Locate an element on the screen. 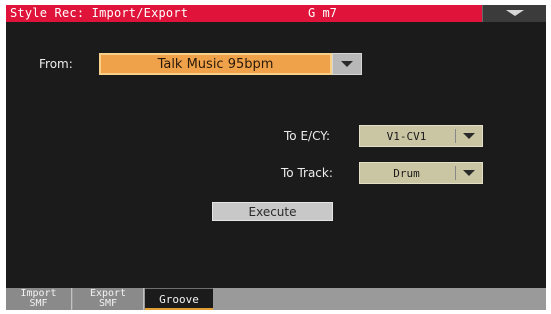 The image size is (551, 314). to-track-select: Drum is located at coordinates (421, 173).